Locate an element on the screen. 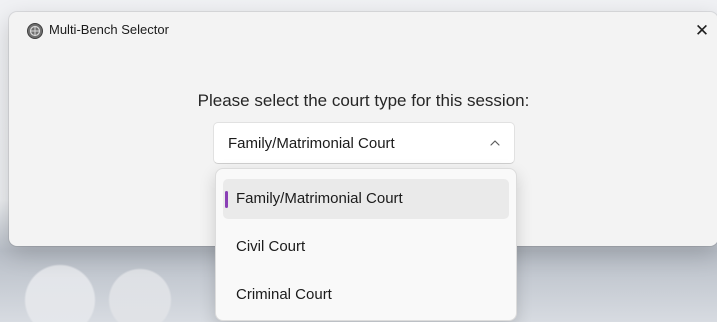  title-bar: Multi-Bench Selector ✕ is located at coordinates (363, 31).